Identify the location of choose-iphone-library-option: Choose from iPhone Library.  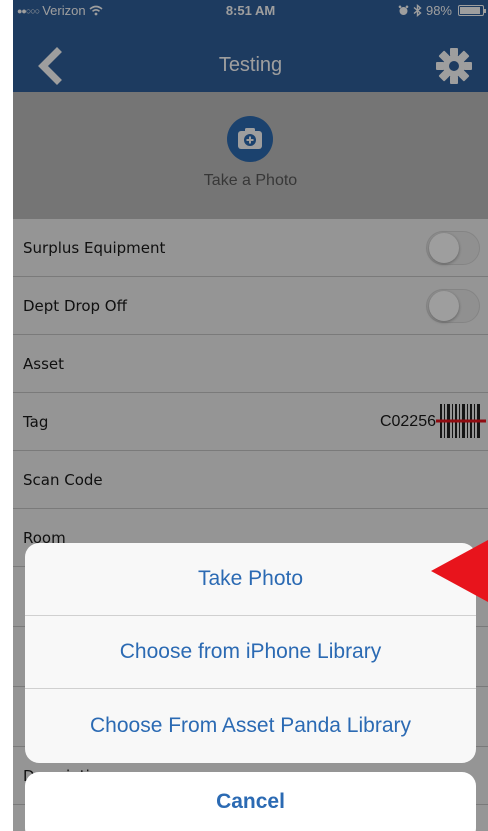
(250, 652).